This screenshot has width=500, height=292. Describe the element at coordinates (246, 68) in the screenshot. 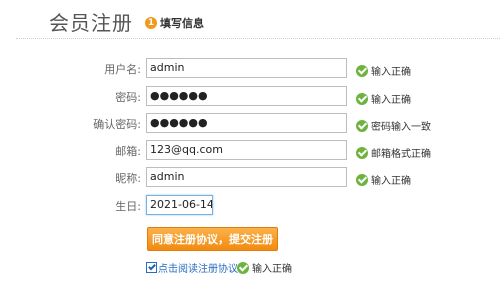

I see `username-field: admin` at that location.